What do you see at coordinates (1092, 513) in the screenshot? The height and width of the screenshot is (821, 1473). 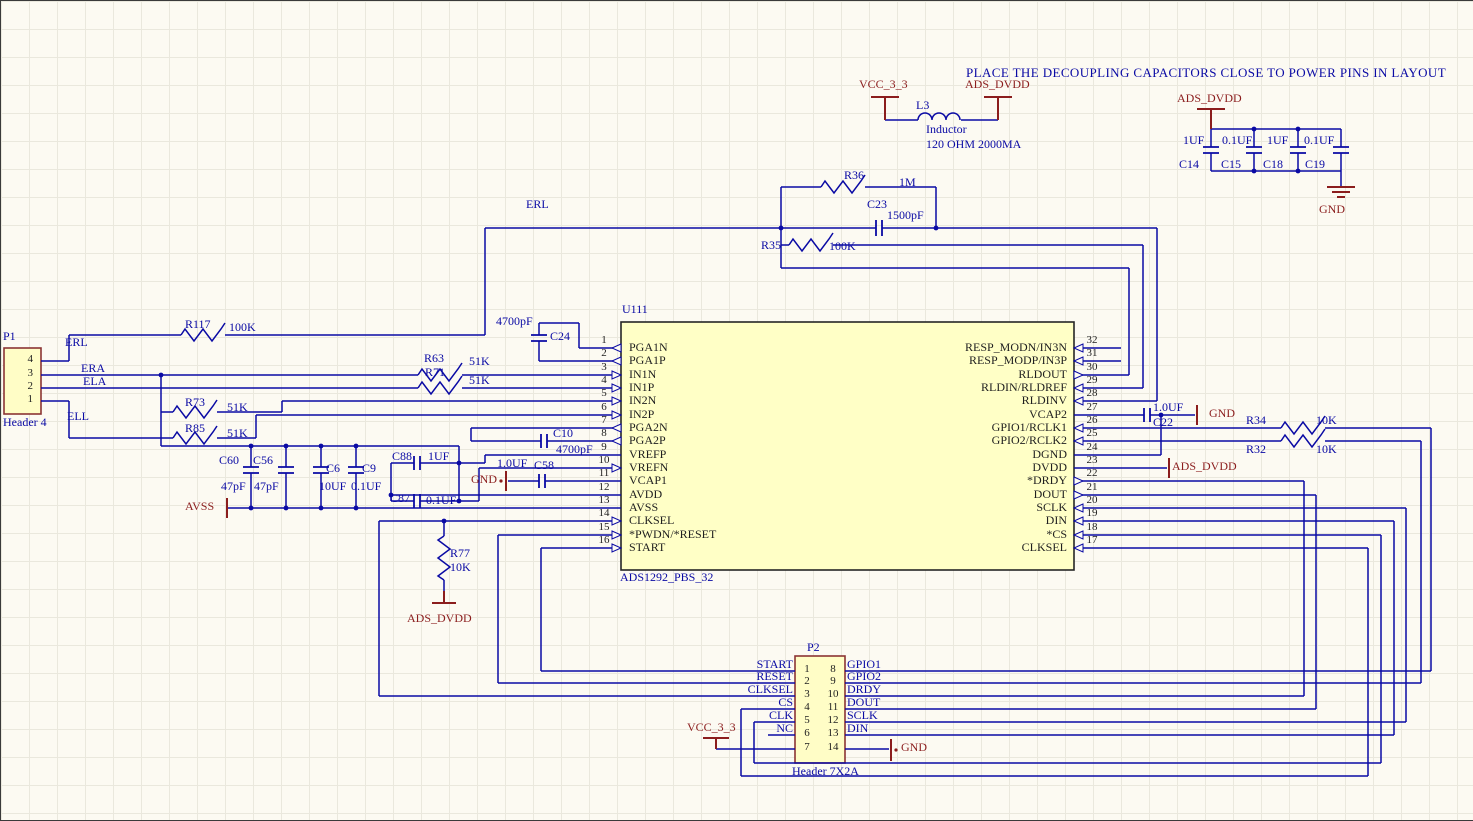 I see `u111-pin-num: 19` at bounding box center [1092, 513].